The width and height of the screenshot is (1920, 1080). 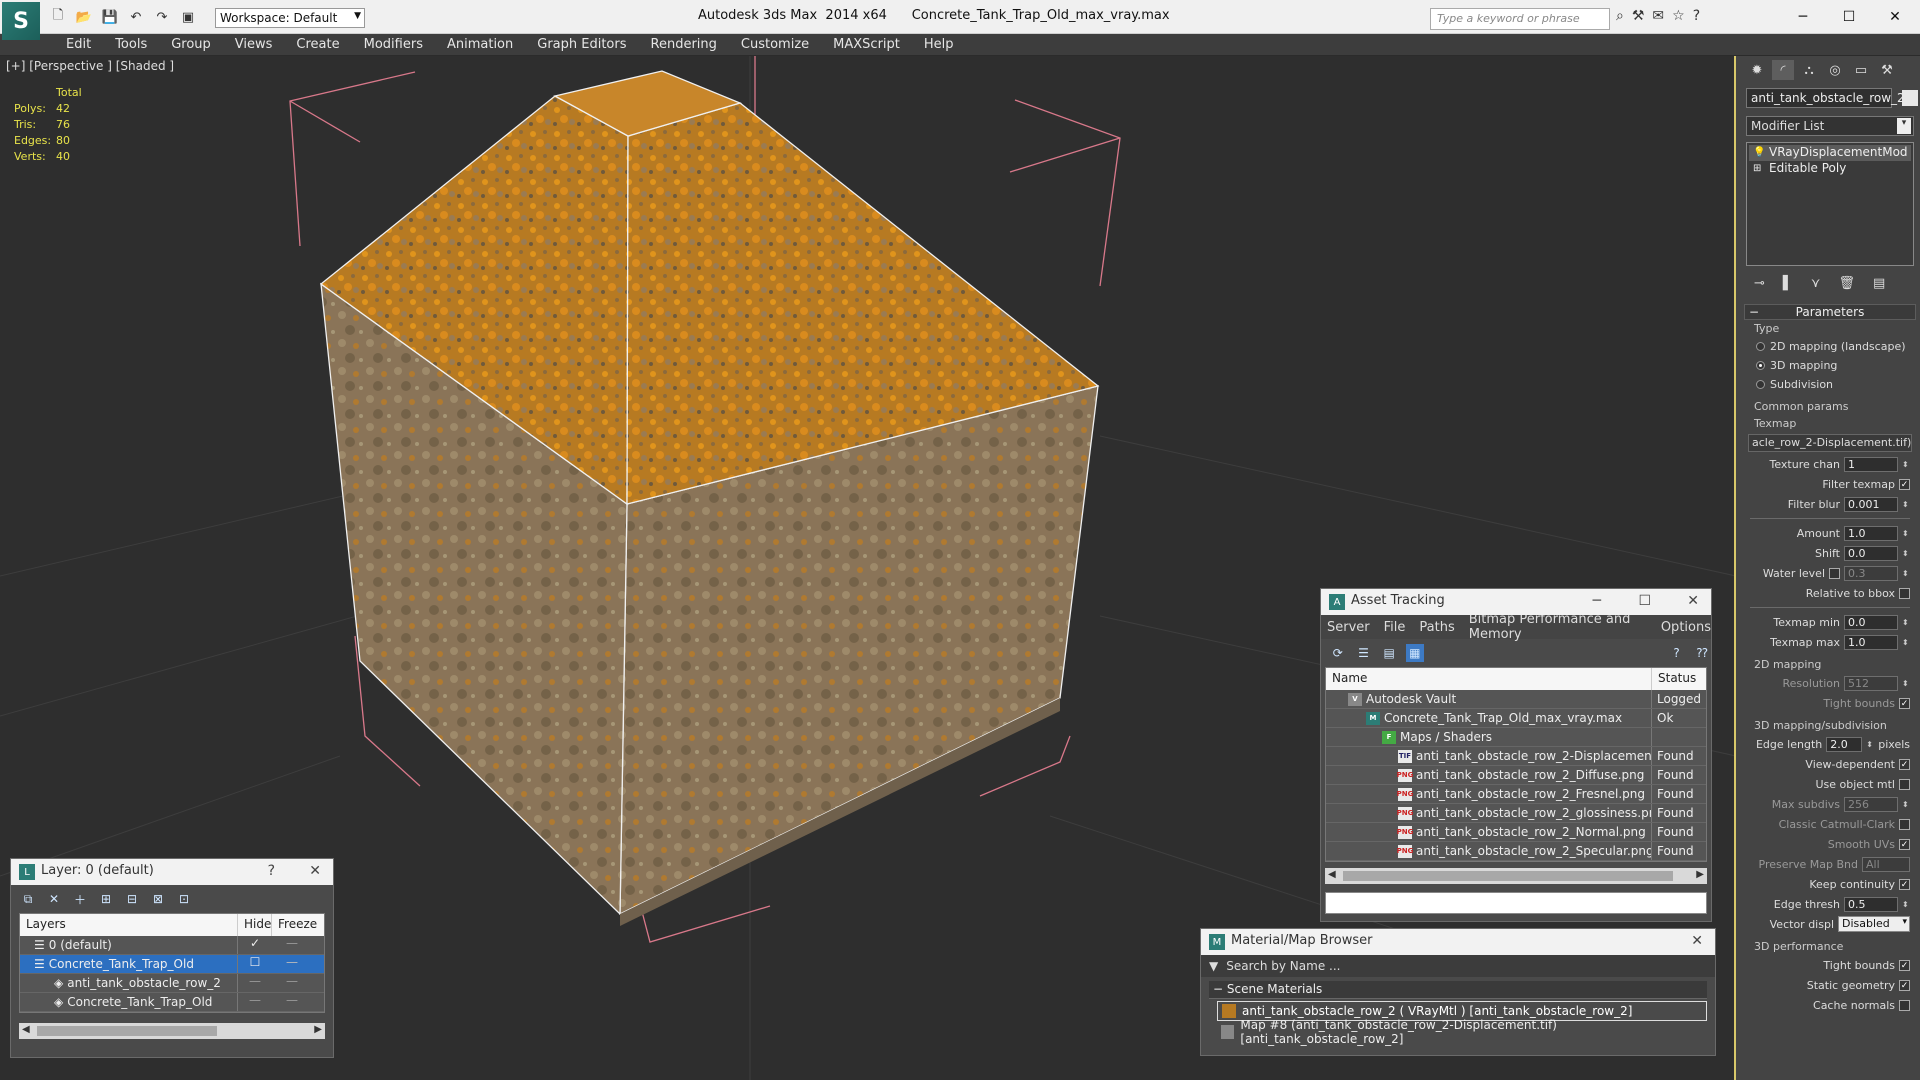 I want to click on menu-maxscript: MAXScript, so click(x=866, y=44).